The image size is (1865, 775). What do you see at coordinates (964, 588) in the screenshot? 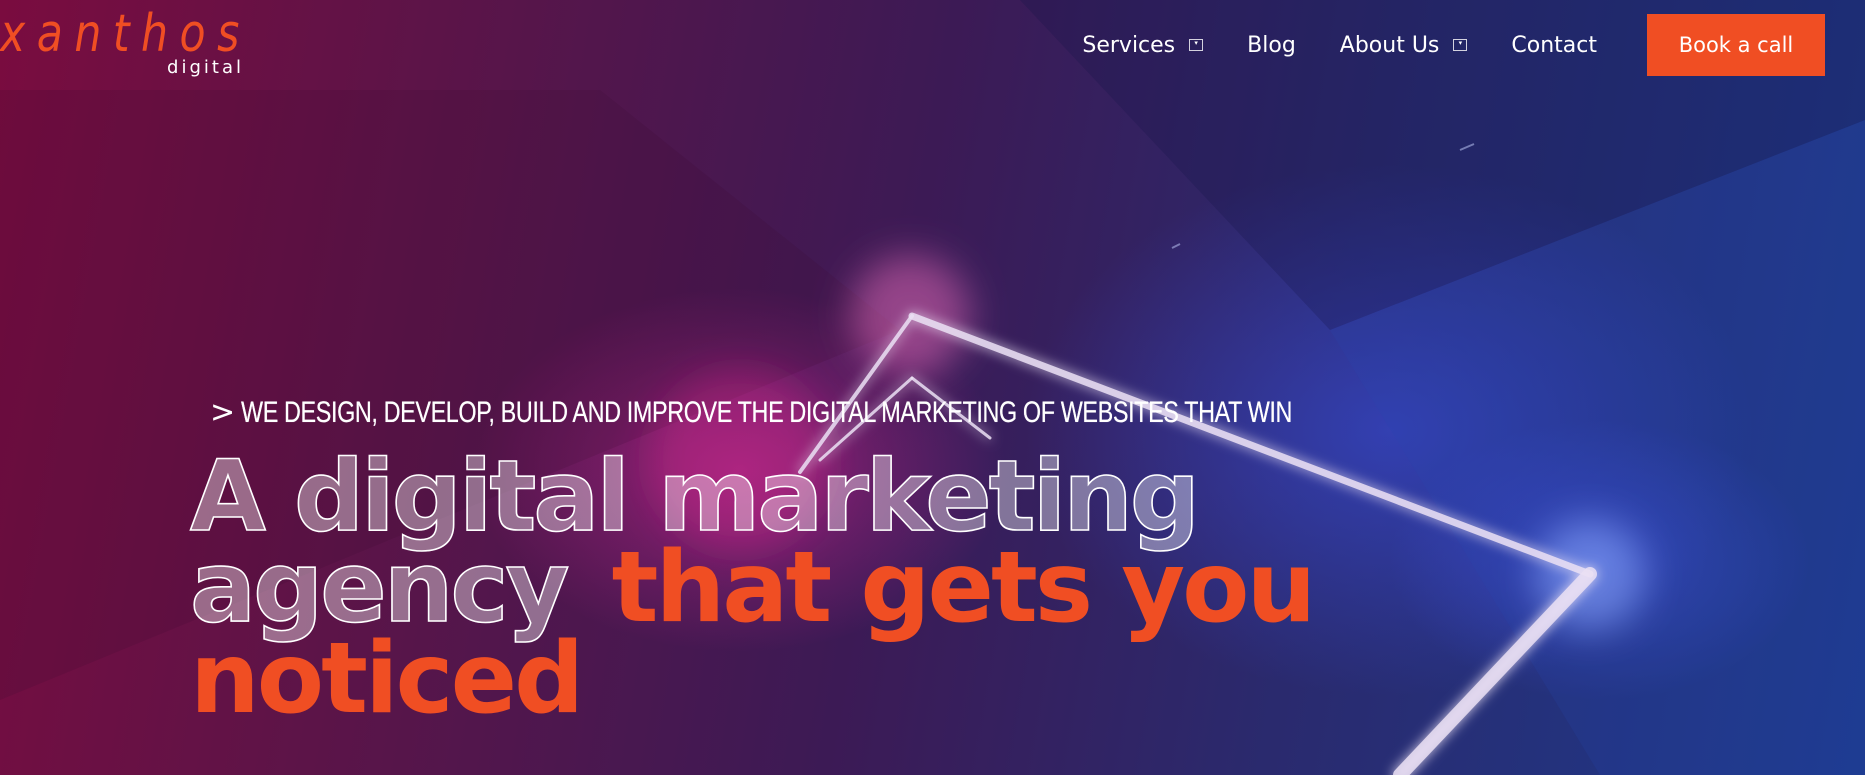
I see `headline-accent-text: that gets you` at bounding box center [964, 588].